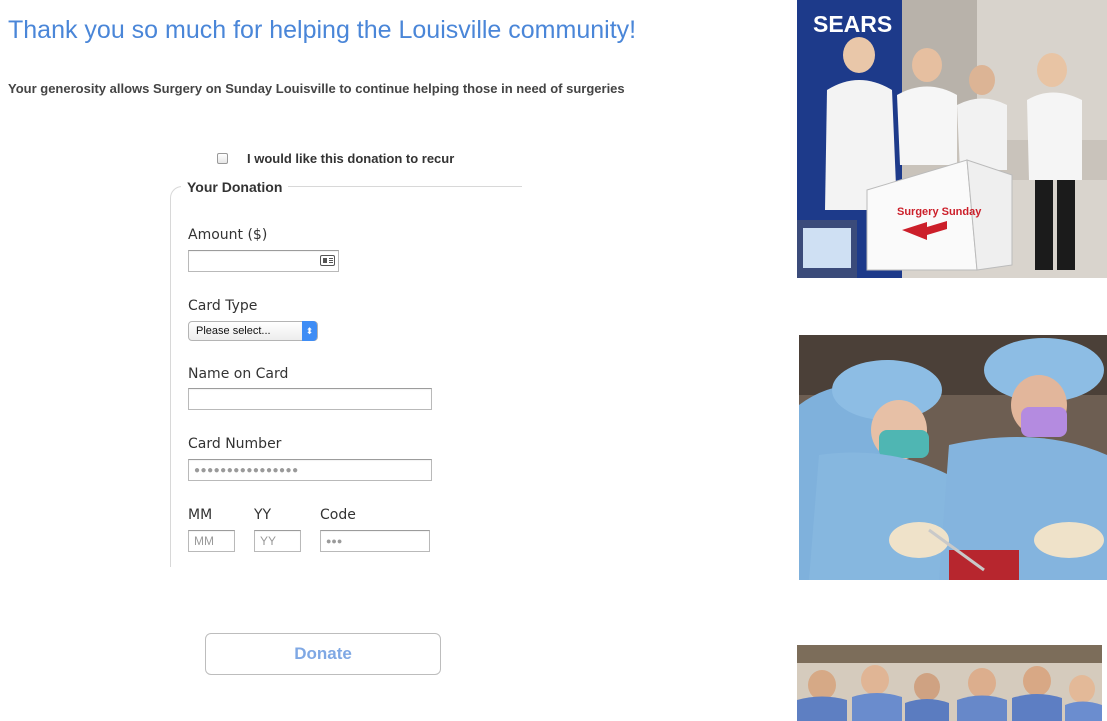 The width and height of the screenshot is (1107, 721). What do you see at coordinates (310, 470) in the screenshot?
I see `card-number-input: ●●●●●●●●●●●●●●●●` at bounding box center [310, 470].